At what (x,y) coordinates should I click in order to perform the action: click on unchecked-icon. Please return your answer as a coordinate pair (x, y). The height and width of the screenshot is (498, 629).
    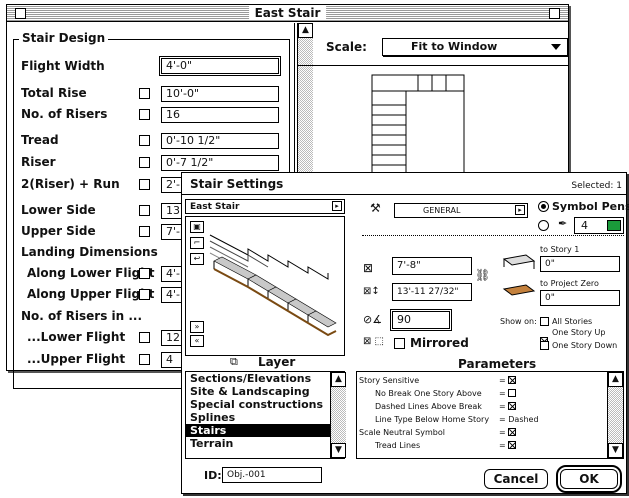
    Looking at the image, I should click on (512, 393).